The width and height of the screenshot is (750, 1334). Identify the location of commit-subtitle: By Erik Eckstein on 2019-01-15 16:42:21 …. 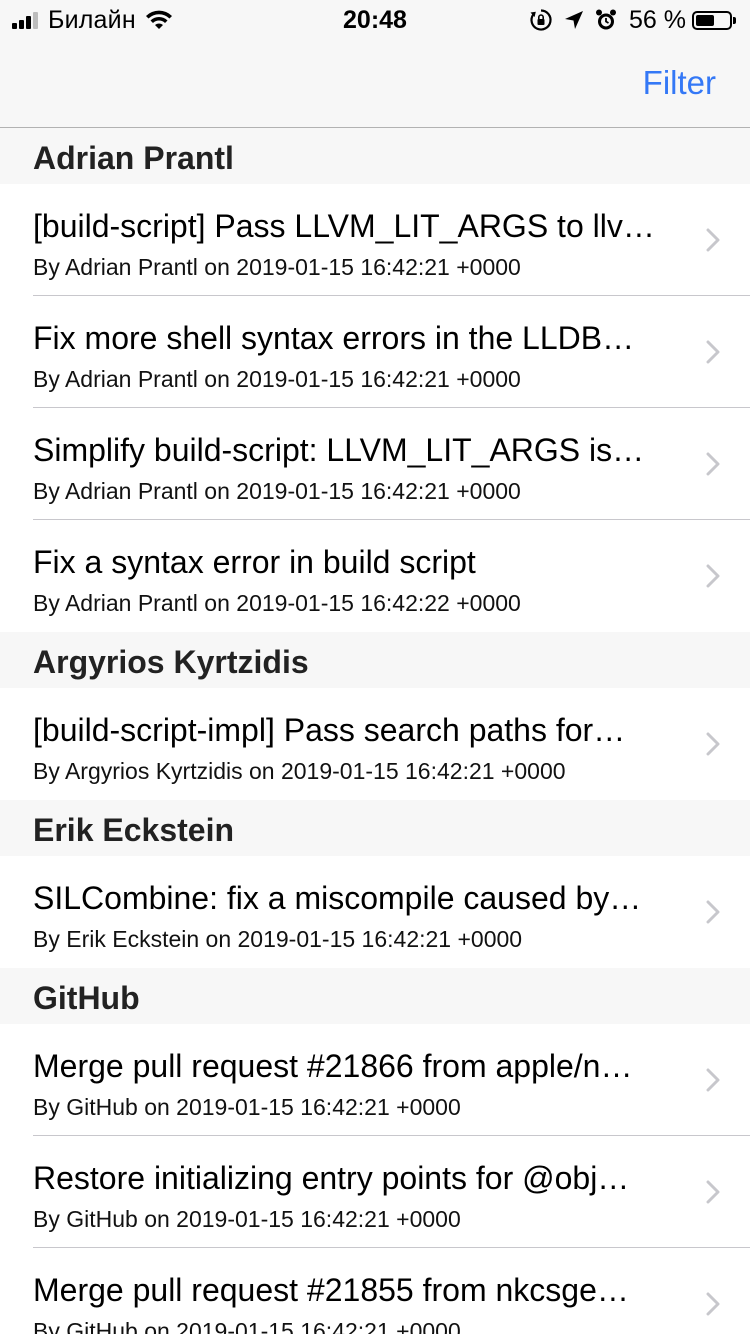
(278, 939).